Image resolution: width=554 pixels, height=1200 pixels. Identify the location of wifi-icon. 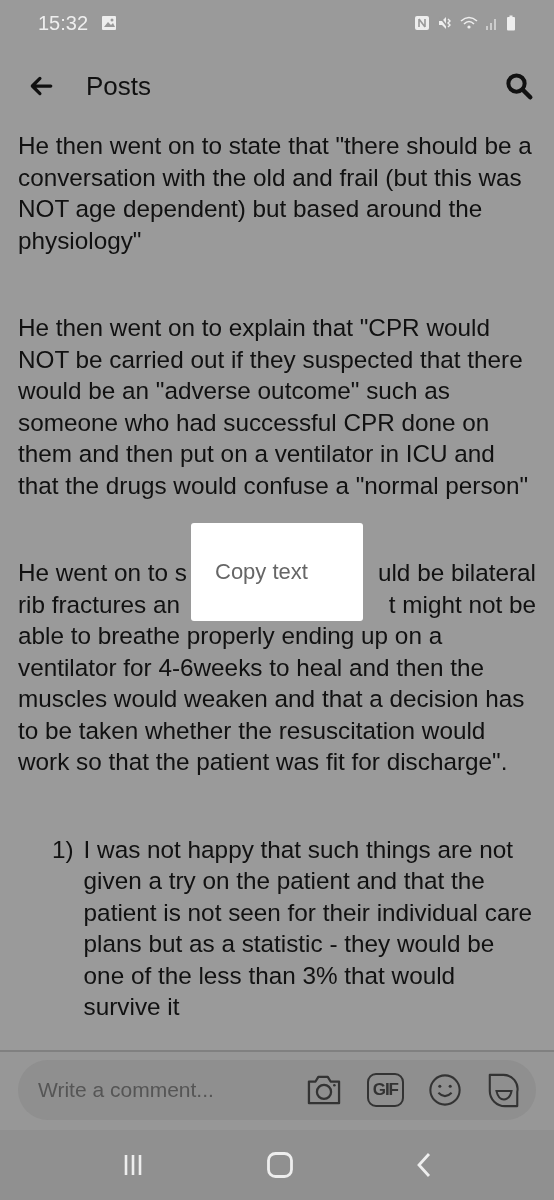
(469, 23).